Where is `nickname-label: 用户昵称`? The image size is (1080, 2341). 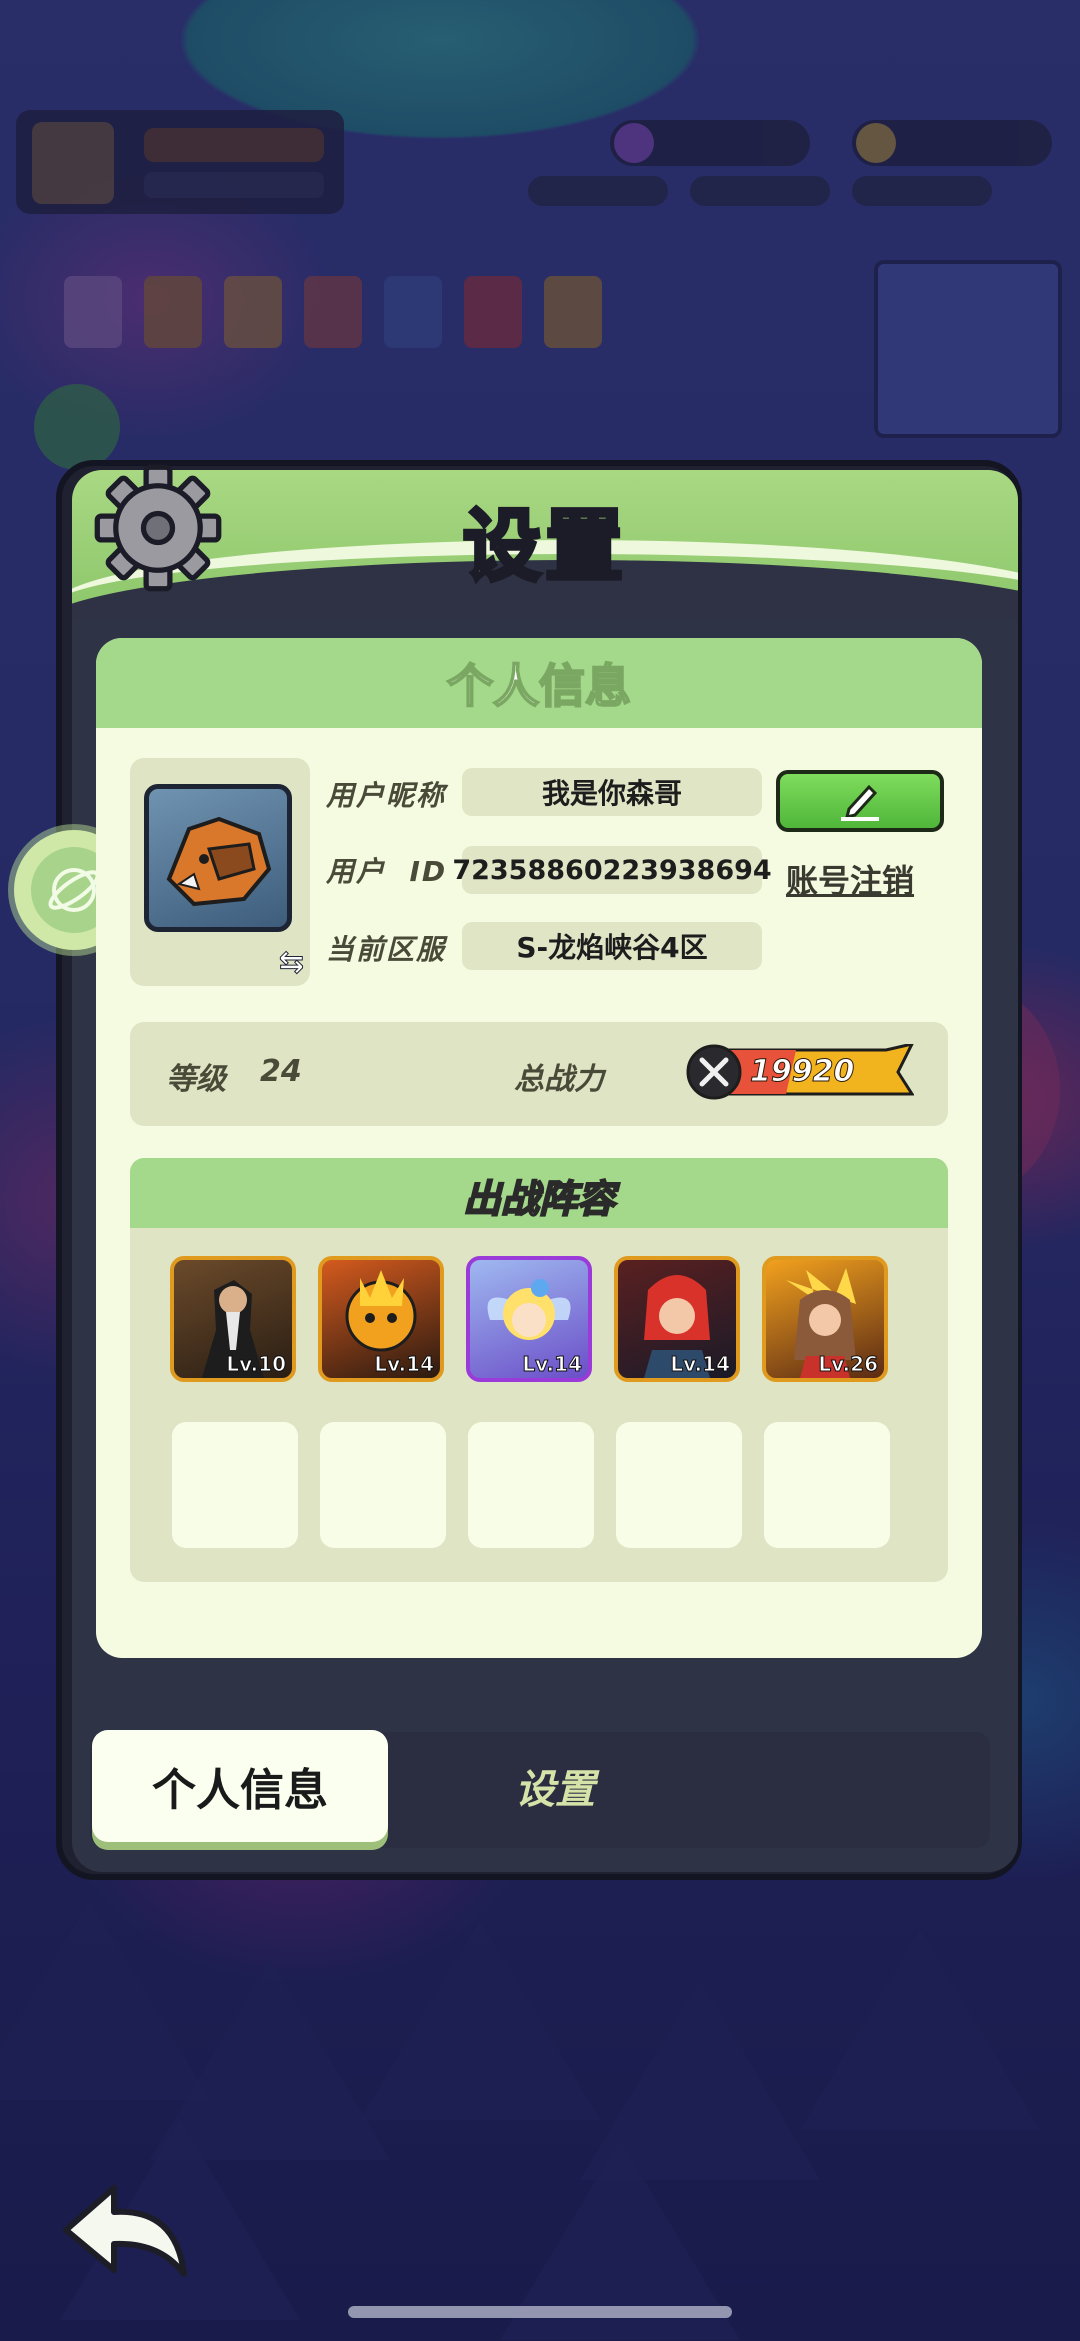
nickname-label: 用户昵称 is located at coordinates (386, 795).